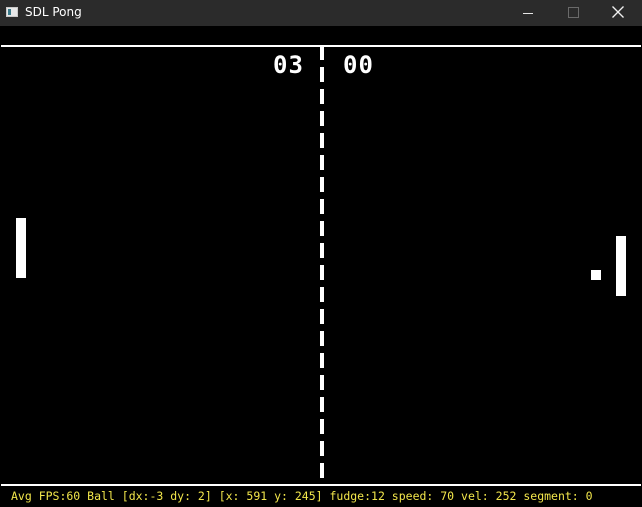  Describe the element at coordinates (288, 65) in the screenshot. I see `left-player-score: 03` at that location.